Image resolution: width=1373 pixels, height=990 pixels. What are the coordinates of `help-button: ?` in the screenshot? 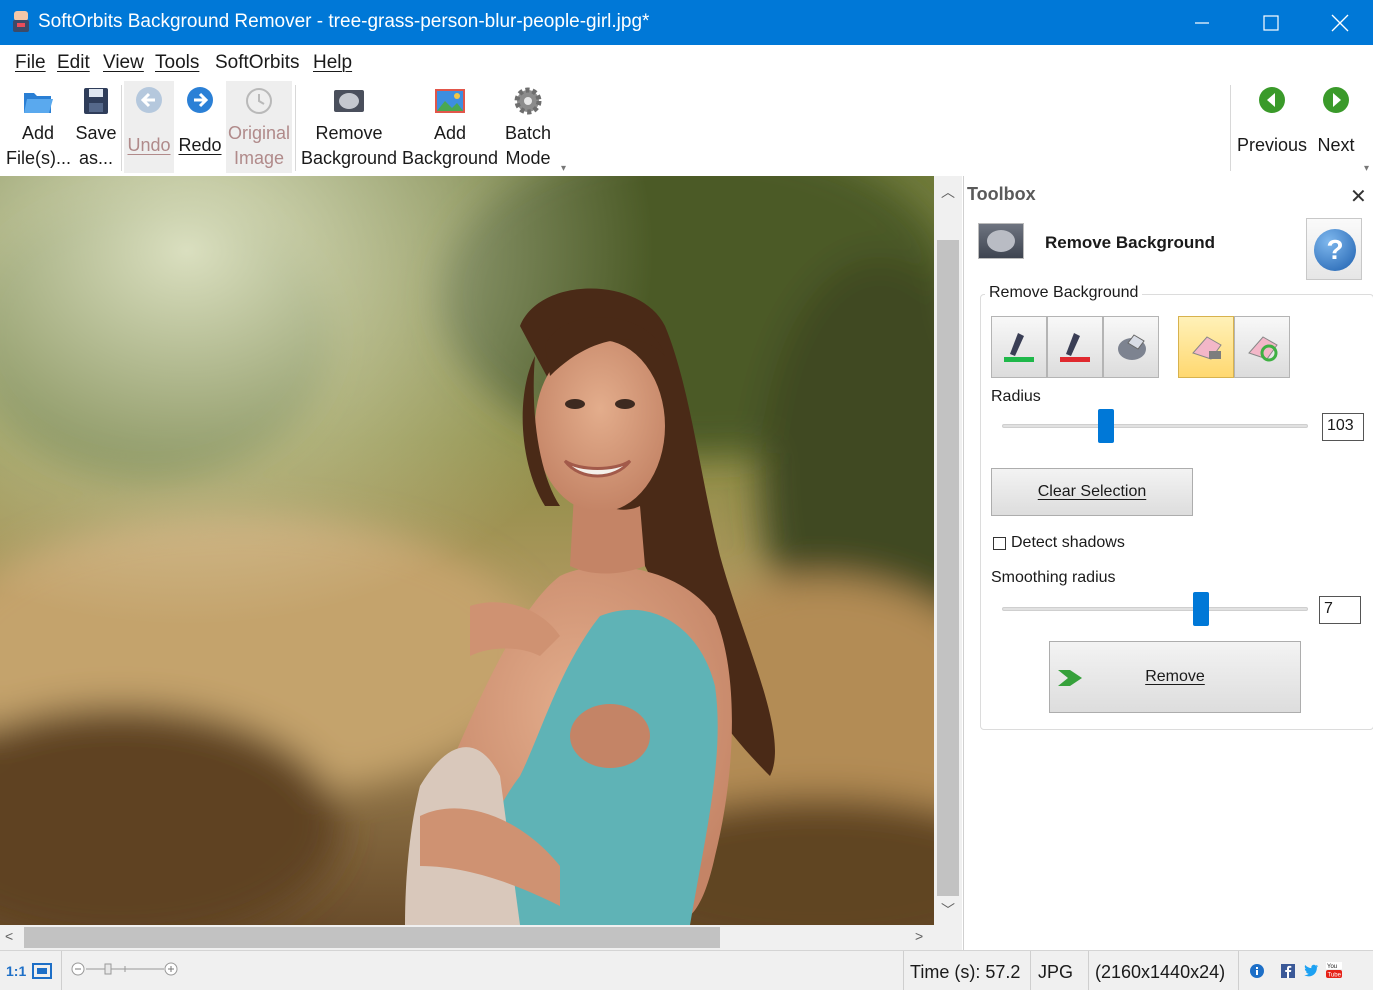 It's located at (1334, 249).